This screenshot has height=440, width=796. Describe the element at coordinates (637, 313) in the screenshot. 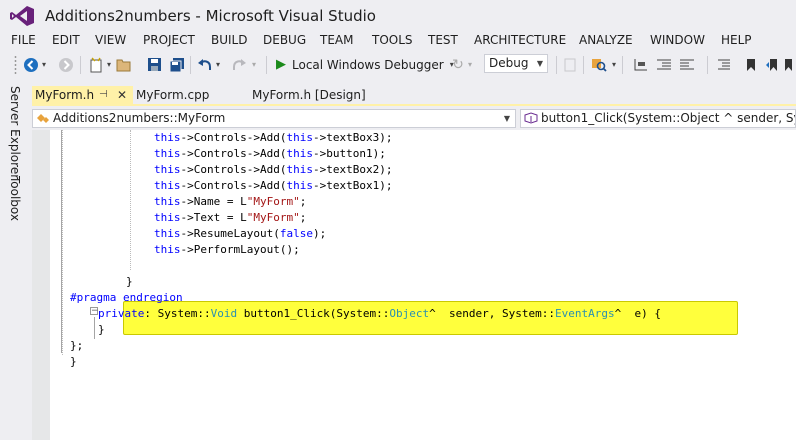

I see `code-token: ^ e) {` at that location.